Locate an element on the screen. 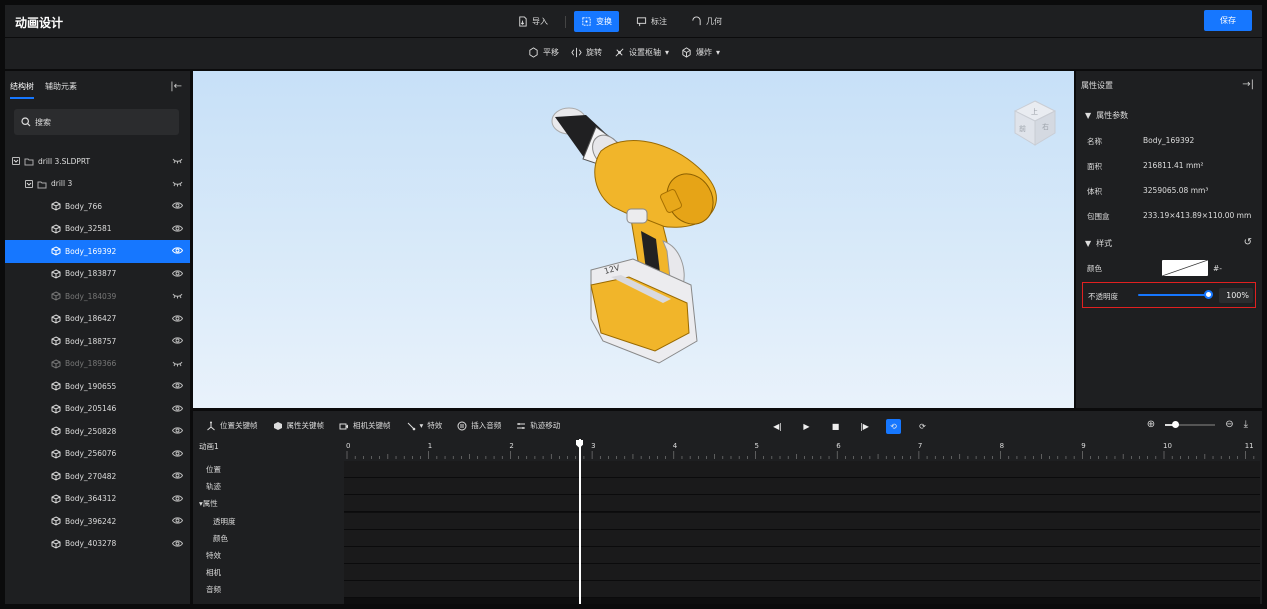 The width and height of the screenshot is (1267, 609). reset-icon: ↺ is located at coordinates (1248, 242).